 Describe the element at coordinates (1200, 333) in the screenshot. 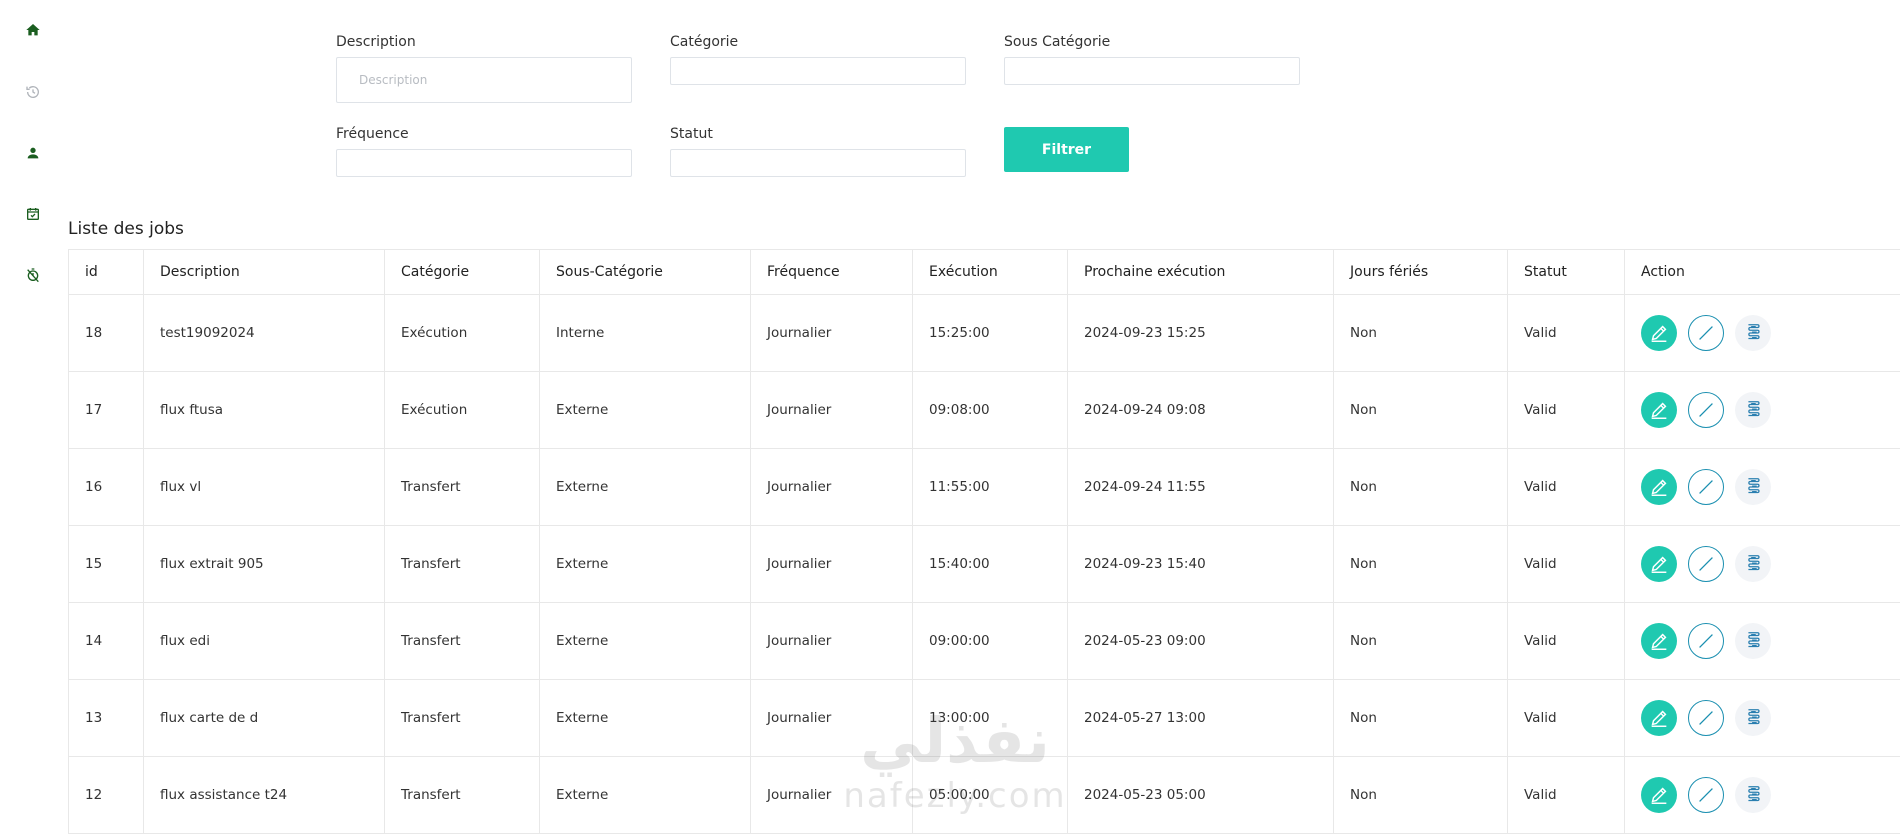

I see `cell-prochaine-execution: 2024-09-23 15:25` at that location.